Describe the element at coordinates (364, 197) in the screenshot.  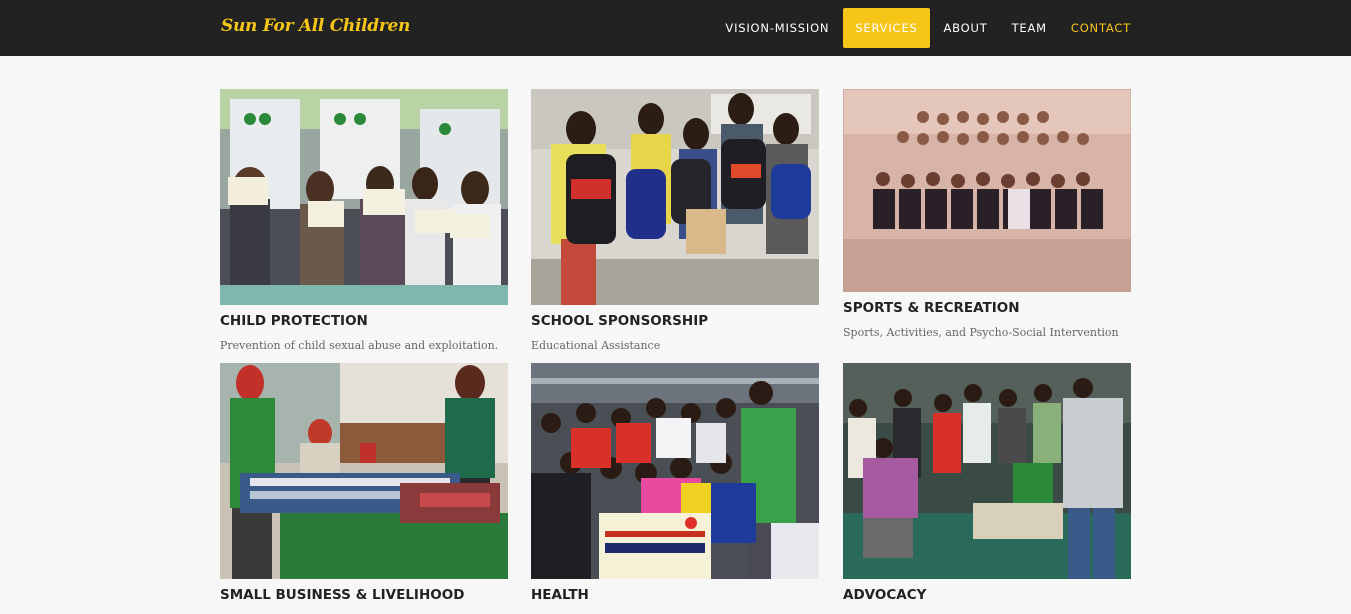
I see `child-protection-photo` at that location.